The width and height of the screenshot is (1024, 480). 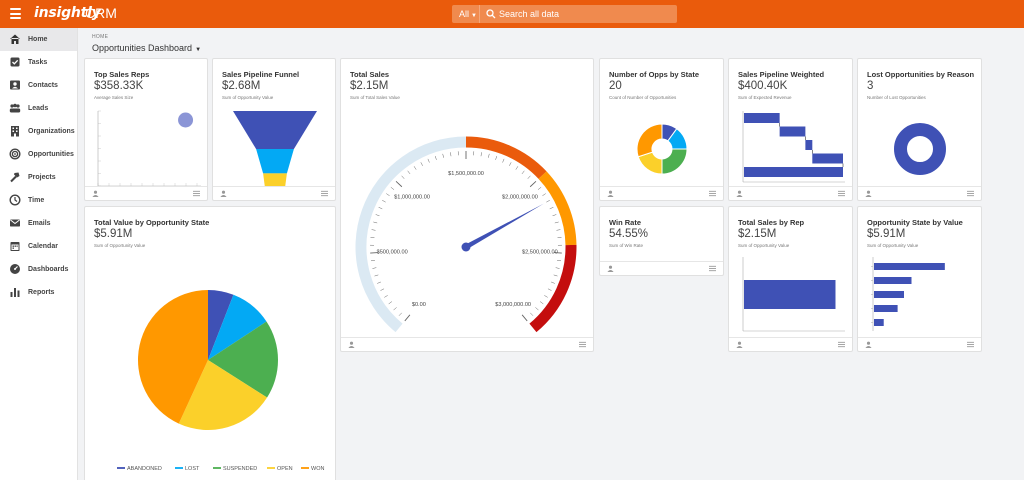 I want to click on global-search: All ▼ Search all data, so click(x=564, y=14).